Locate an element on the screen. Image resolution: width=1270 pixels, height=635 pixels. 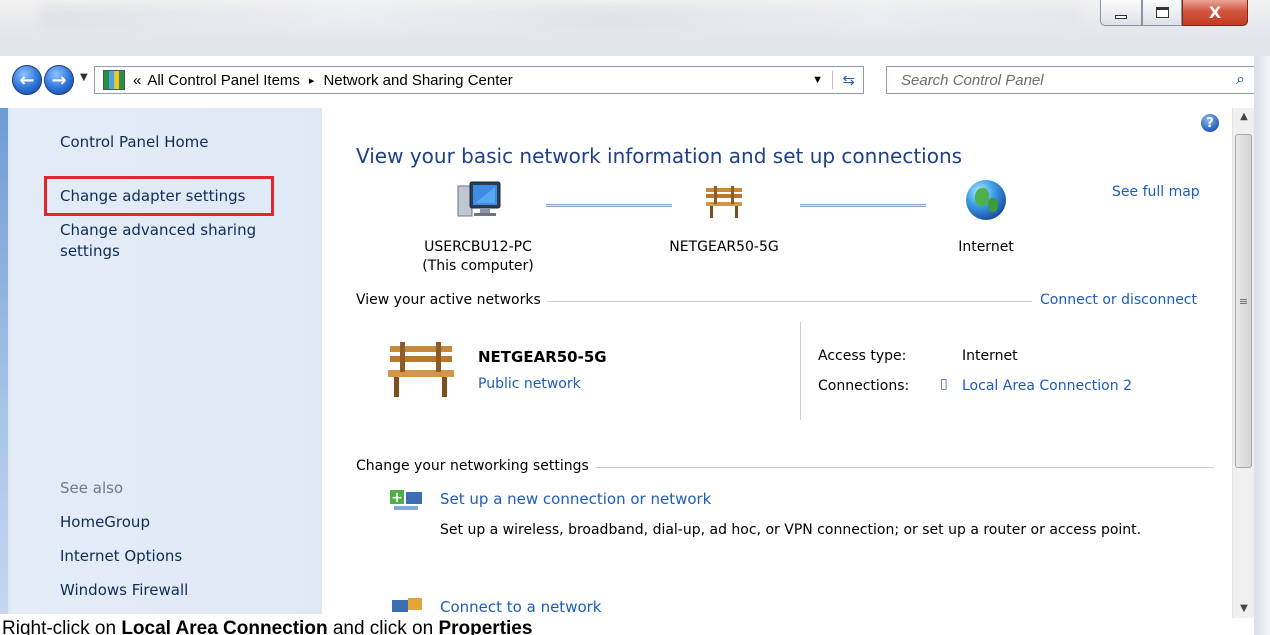
change-advanced-sharing-line2: settings is located at coordinates (90, 251).